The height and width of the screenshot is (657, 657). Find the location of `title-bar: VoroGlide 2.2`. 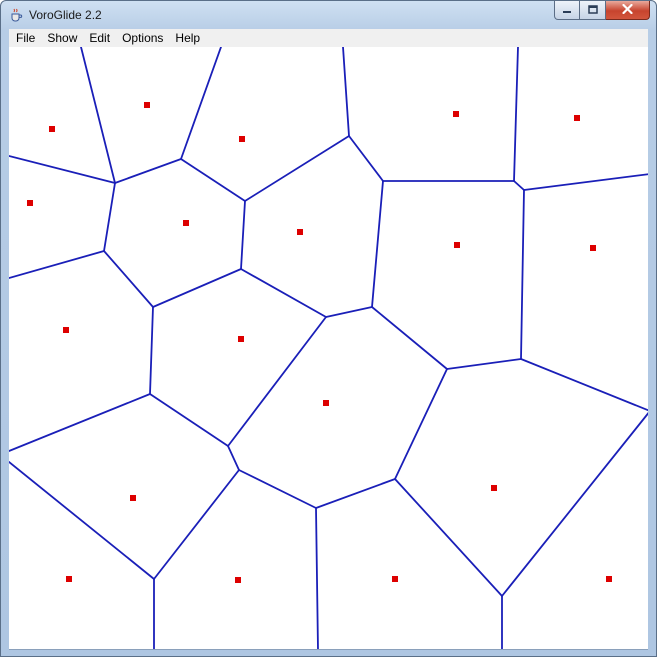

title-bar: VoroGlide 2.2 is located at coordinates (328, 15).